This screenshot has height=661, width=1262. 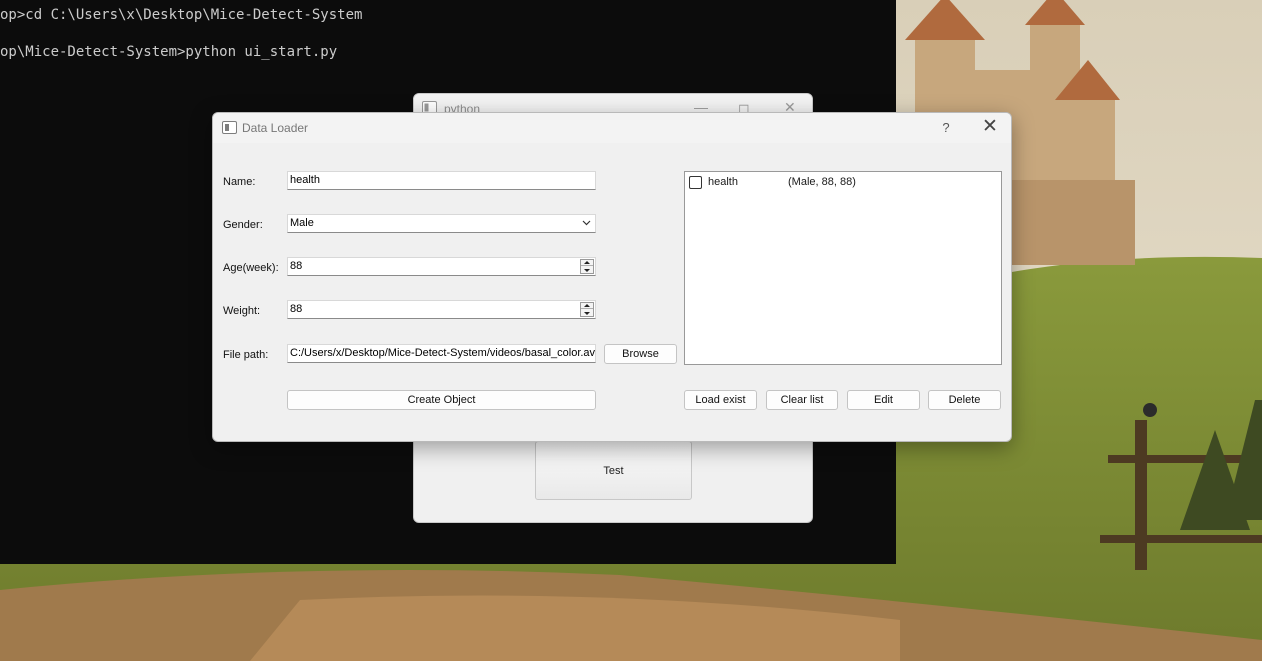 What do you see at coordinates (305, 180) in the screenshot?
I see `name-input-value: health` at bounding box center [305, 180].